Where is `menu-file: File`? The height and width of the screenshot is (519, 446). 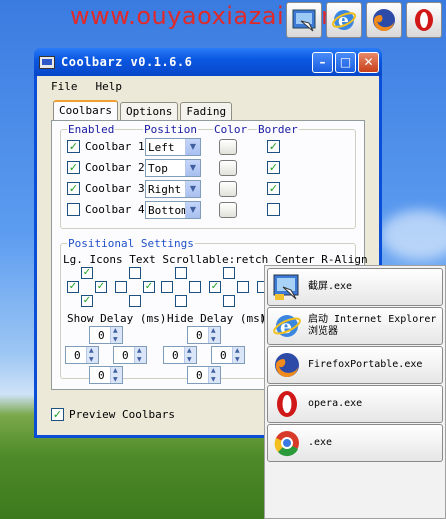
menu-file: File is located at coordinates (64, 88).